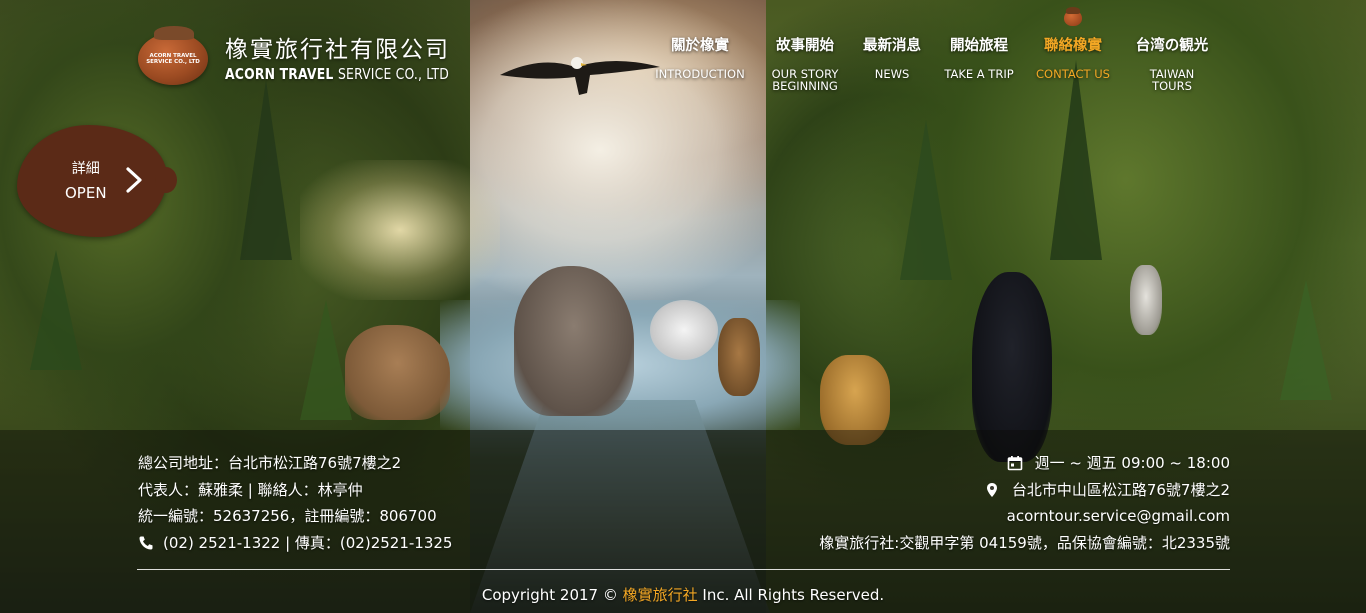 The width and height of the screenshot is (1366, 613). What do you see at coordinates (1073, 74) in the screenshot?
I see `nav-item-en: CONTACT US` at bounding box center [1073, 74].